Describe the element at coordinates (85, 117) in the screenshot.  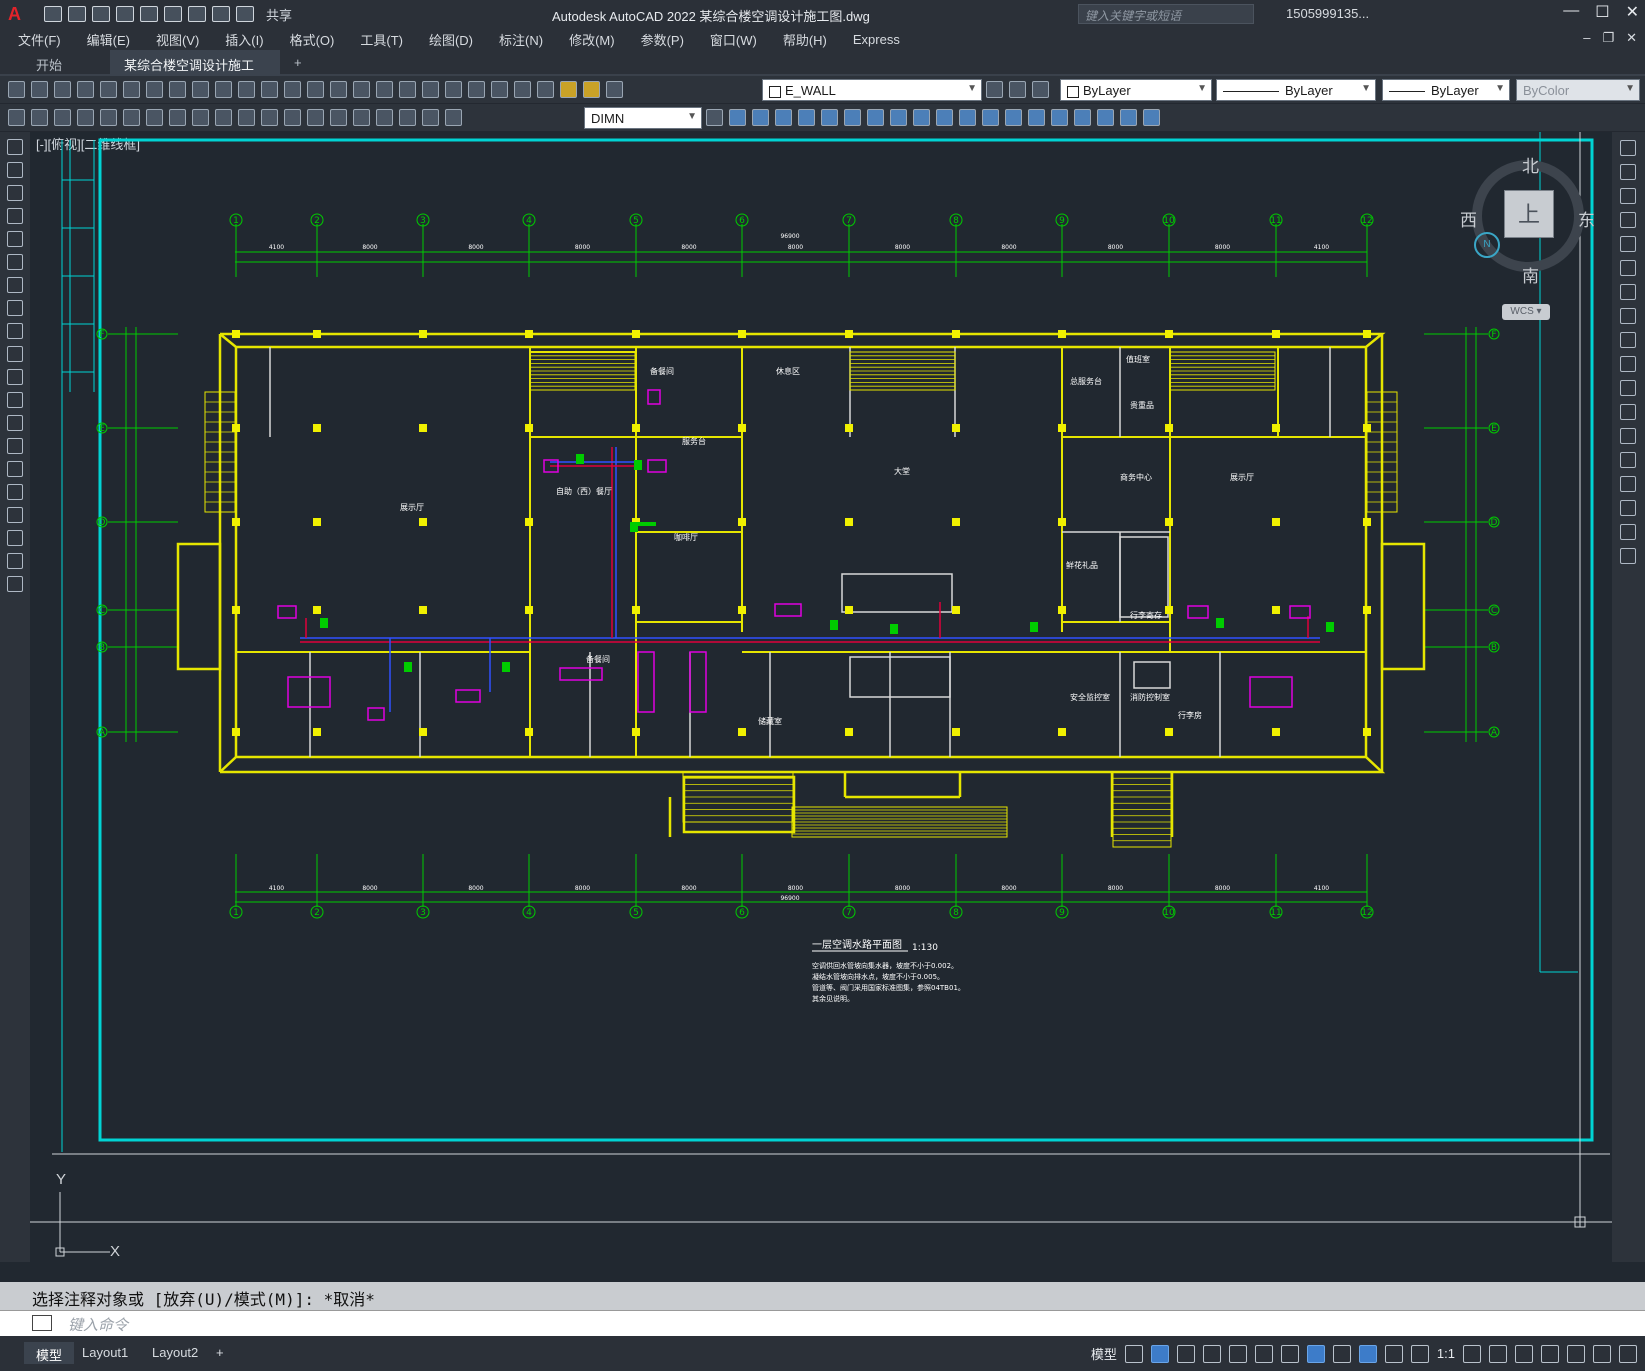
I see `dim-ordinate-icon` at that location.